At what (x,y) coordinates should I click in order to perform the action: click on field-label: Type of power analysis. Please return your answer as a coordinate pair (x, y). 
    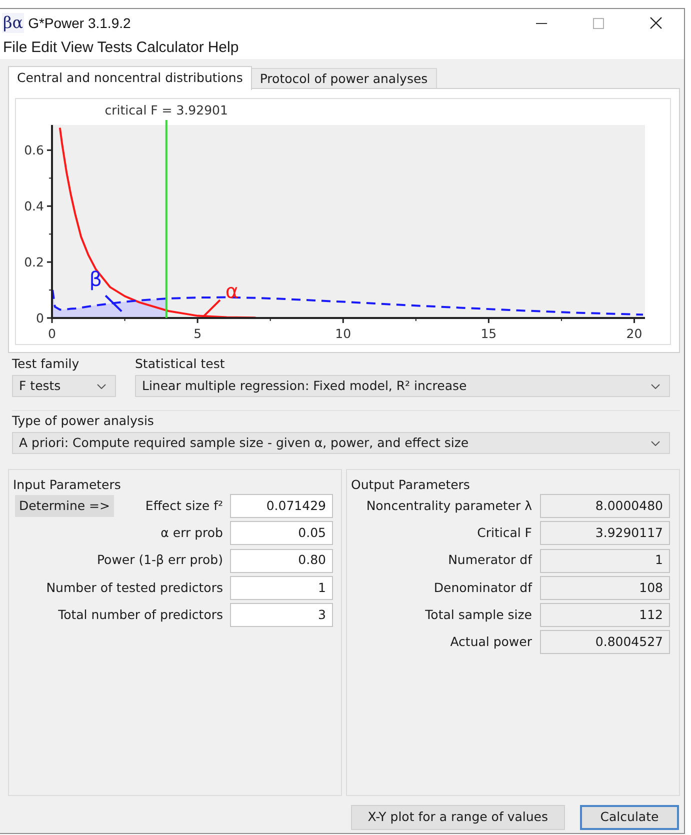
    Looking at the image, I should click on (83, 421).